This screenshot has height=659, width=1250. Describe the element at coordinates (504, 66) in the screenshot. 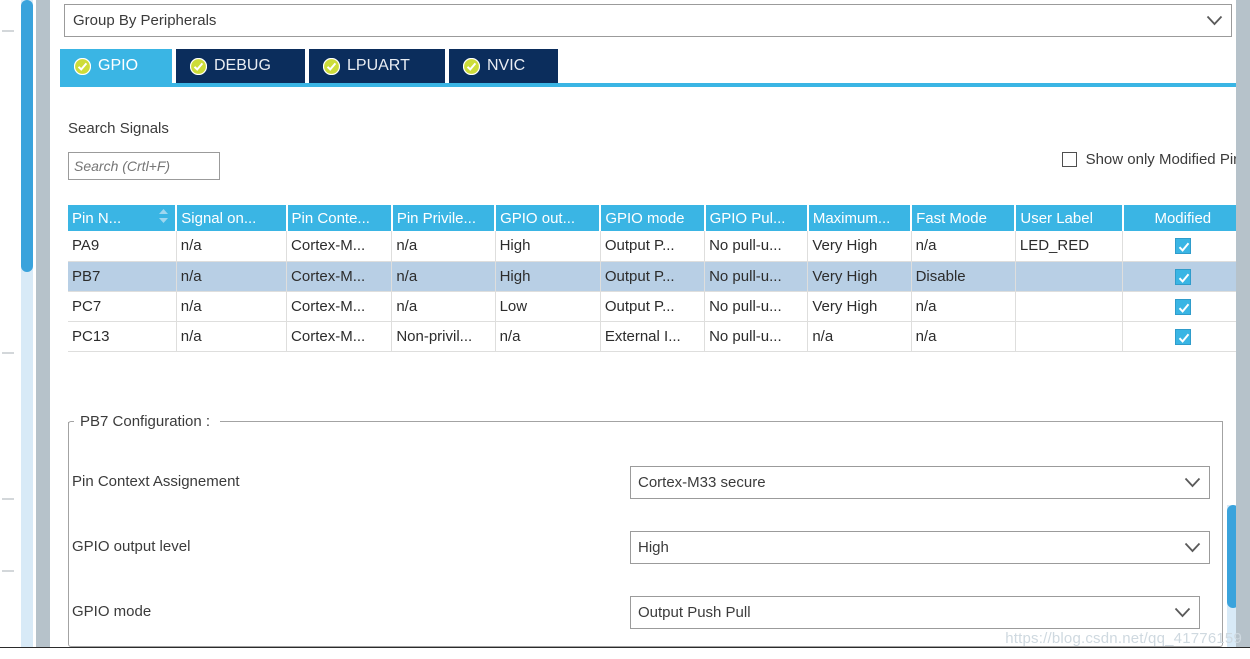

I see `tab-nvic: NVIC` at that location.